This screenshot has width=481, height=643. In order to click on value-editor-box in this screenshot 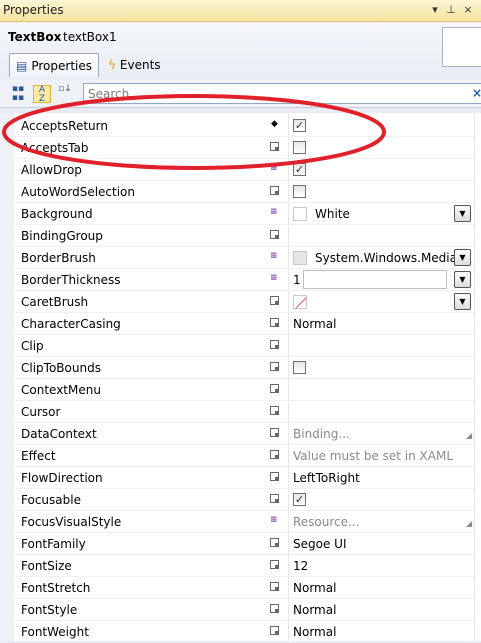, I will do `click(375, 279)`.